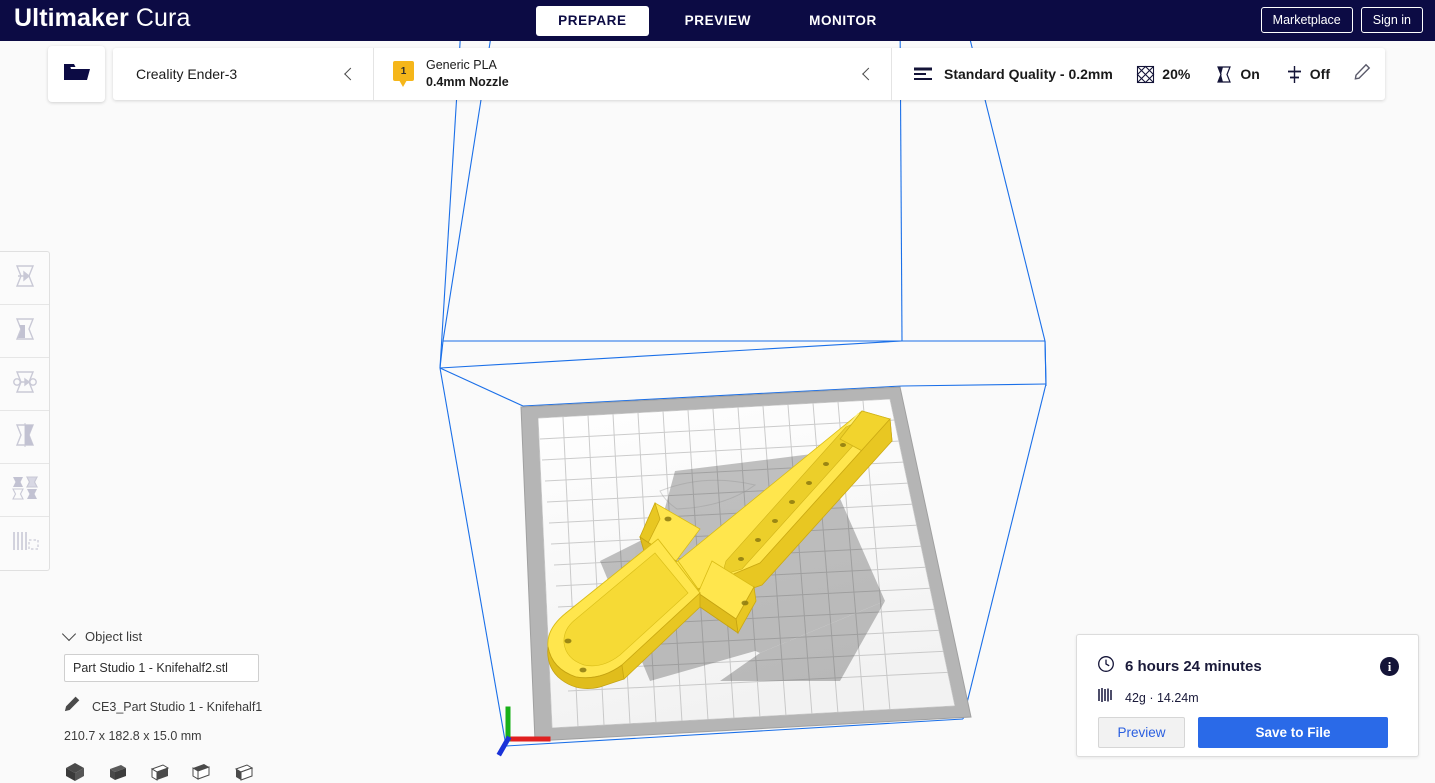 Image resolution: width=1435 pixels, height=783 pixels. Describe the element at coordinates (133, 736) in the screenshot. I see `object-dimensions: 210.7 x 182.8 x 15.0 mm` at that location.